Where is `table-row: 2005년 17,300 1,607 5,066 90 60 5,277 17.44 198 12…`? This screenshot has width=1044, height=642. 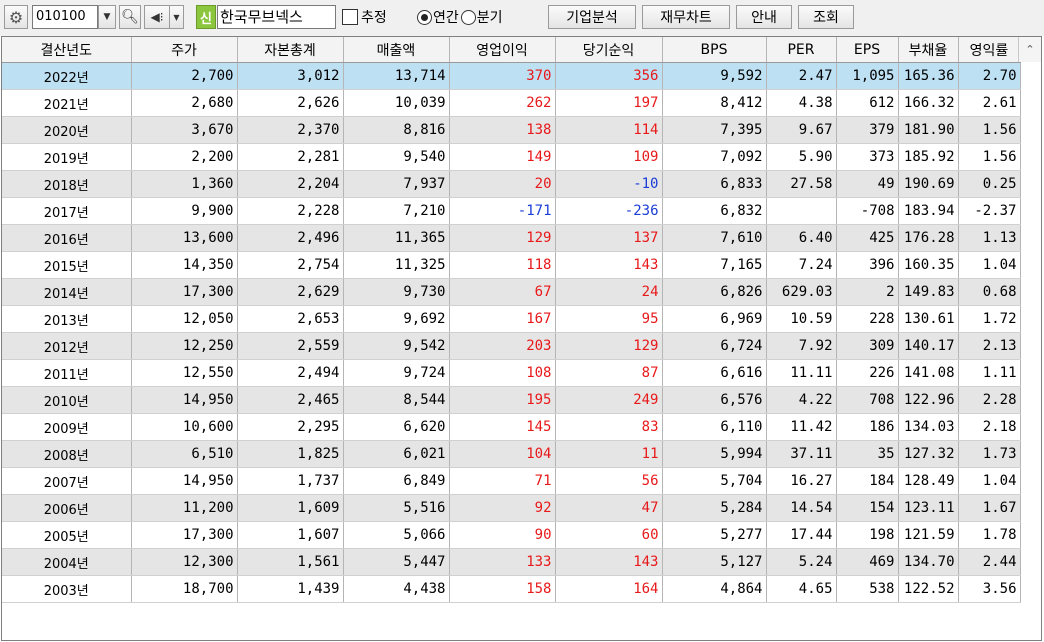
table-row: 2005년 17,300 1,607 5,066 90 60 5,277 17.44 198 12… is located at coordinates (511, 535).